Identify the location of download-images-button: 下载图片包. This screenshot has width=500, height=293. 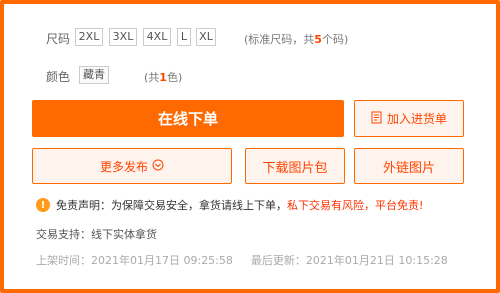
(295, 166).